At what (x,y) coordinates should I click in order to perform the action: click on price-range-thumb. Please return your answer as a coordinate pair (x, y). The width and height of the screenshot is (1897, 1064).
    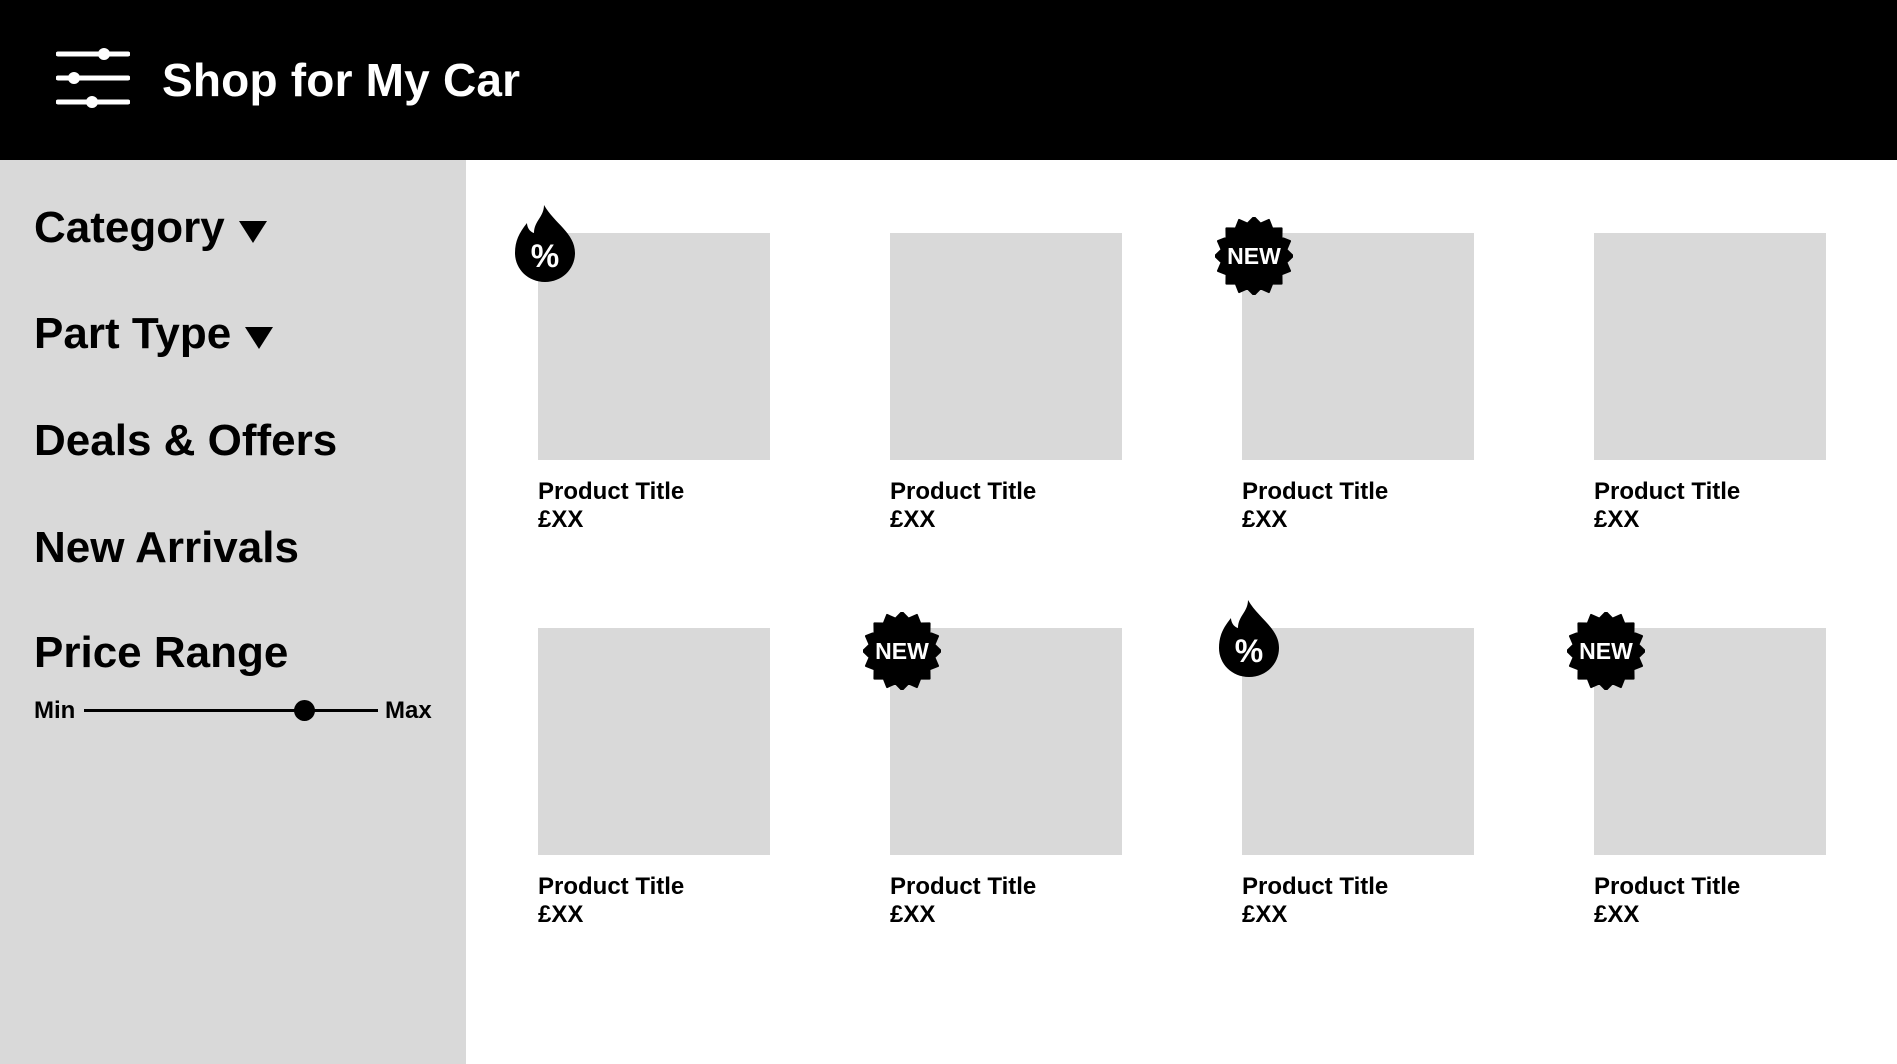
    Looking at the image, I should click on (304, 710).